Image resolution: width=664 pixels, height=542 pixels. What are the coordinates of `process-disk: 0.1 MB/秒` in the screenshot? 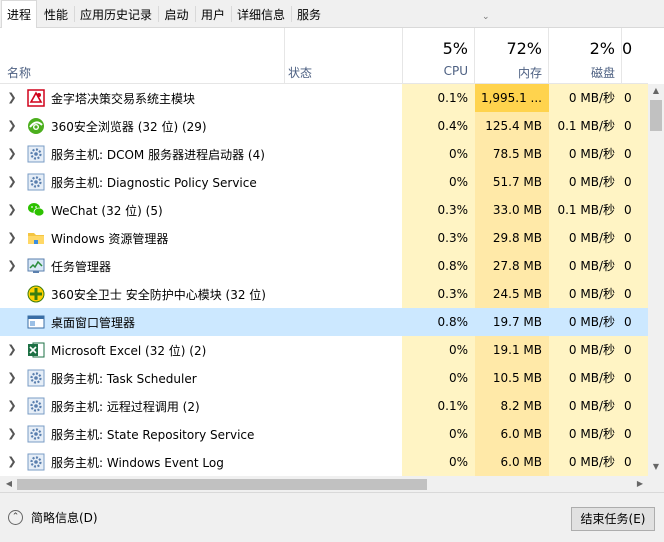 It's located at (585, 126).